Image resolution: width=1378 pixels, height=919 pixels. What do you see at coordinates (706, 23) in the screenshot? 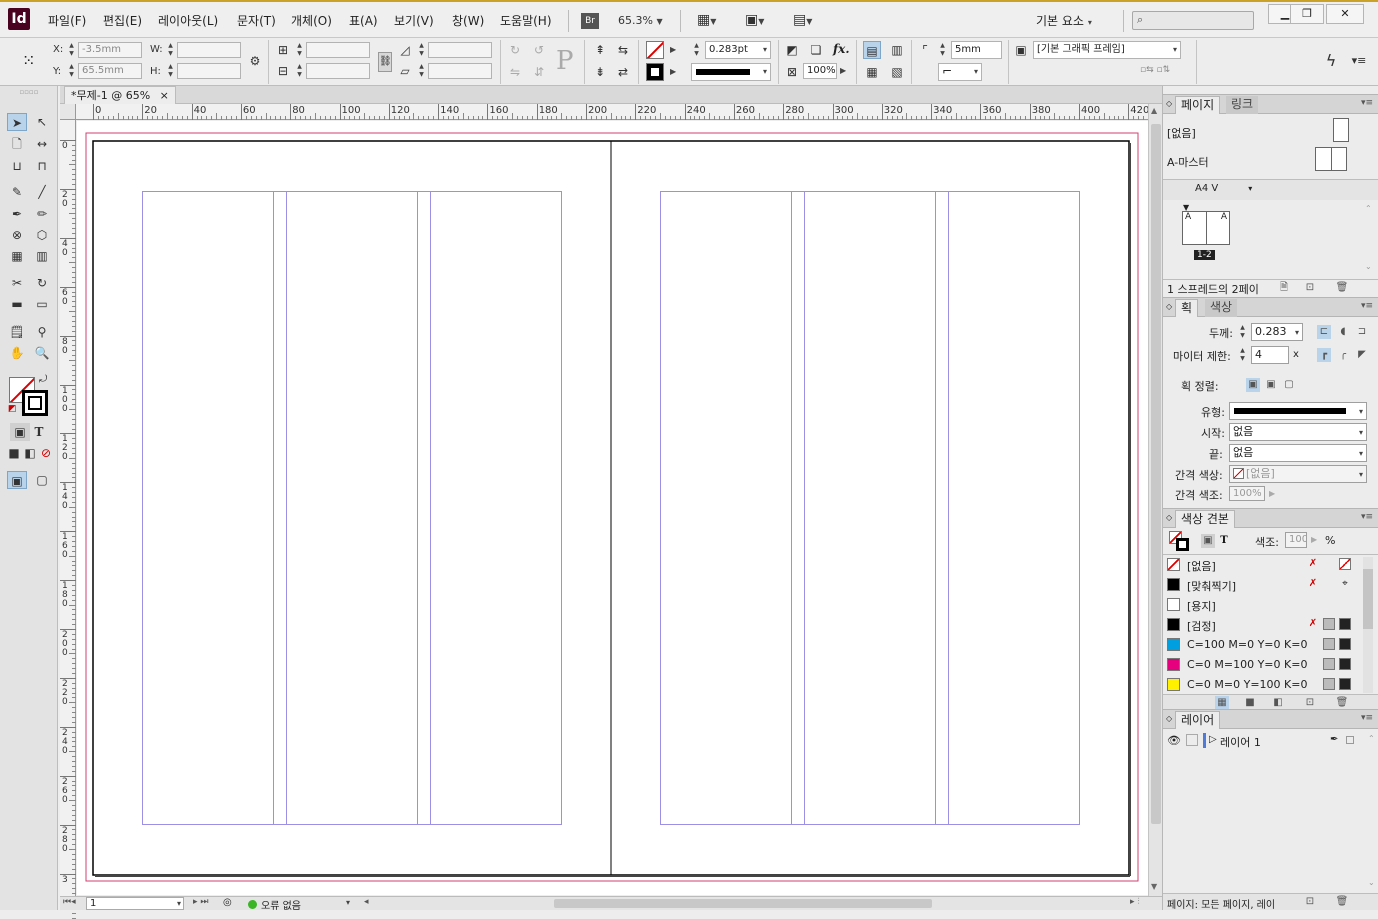
I see `view-options-icon: ▦▼` at bounding box center [706, 23].